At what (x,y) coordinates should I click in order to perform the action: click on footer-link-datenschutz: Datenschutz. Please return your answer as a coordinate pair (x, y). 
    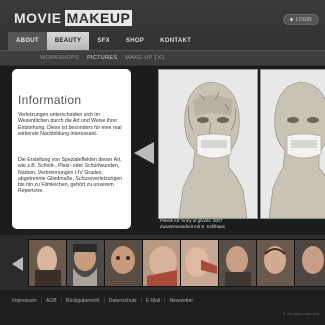
    Looking at the image, I should click on (123, 301).